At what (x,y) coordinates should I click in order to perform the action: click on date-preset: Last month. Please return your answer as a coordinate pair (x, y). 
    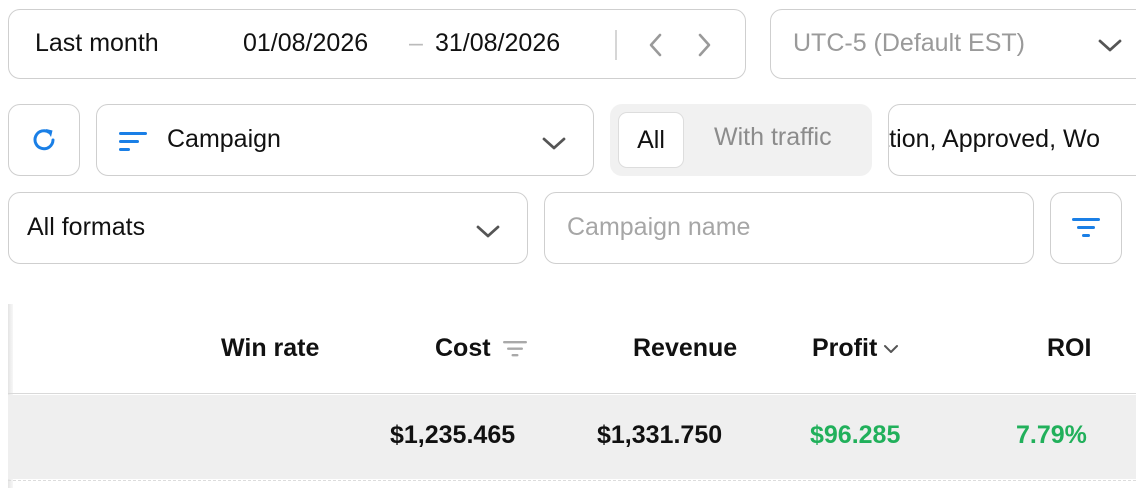
    Looking at the image, I should click on (97, 43).